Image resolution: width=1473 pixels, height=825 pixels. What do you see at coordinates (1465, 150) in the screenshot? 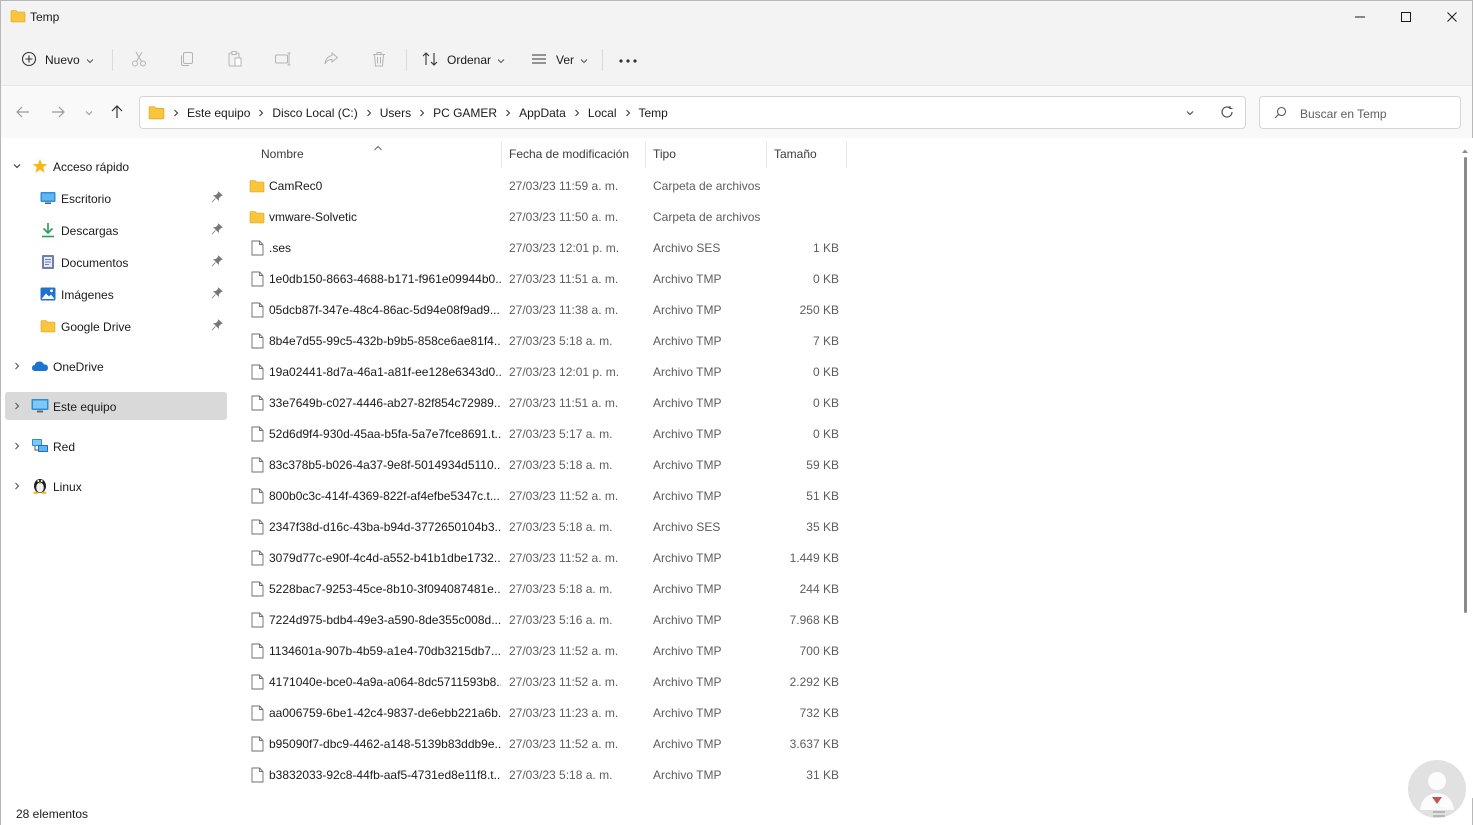
I see `scroll-up-arrow-icon` at bounding box center [1465, 150].